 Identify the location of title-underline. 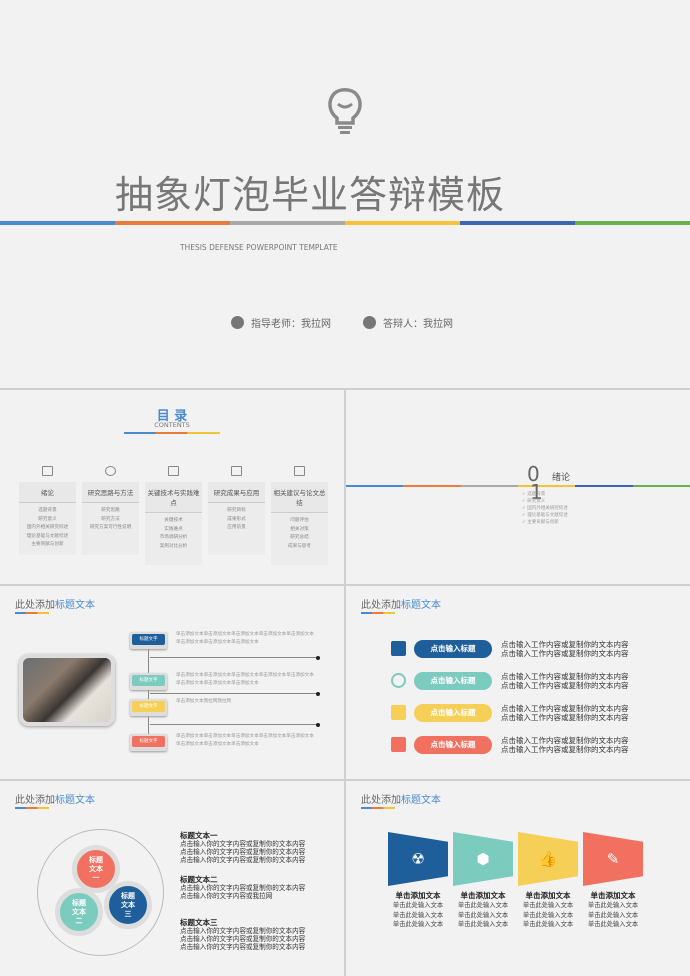
(32, 808).